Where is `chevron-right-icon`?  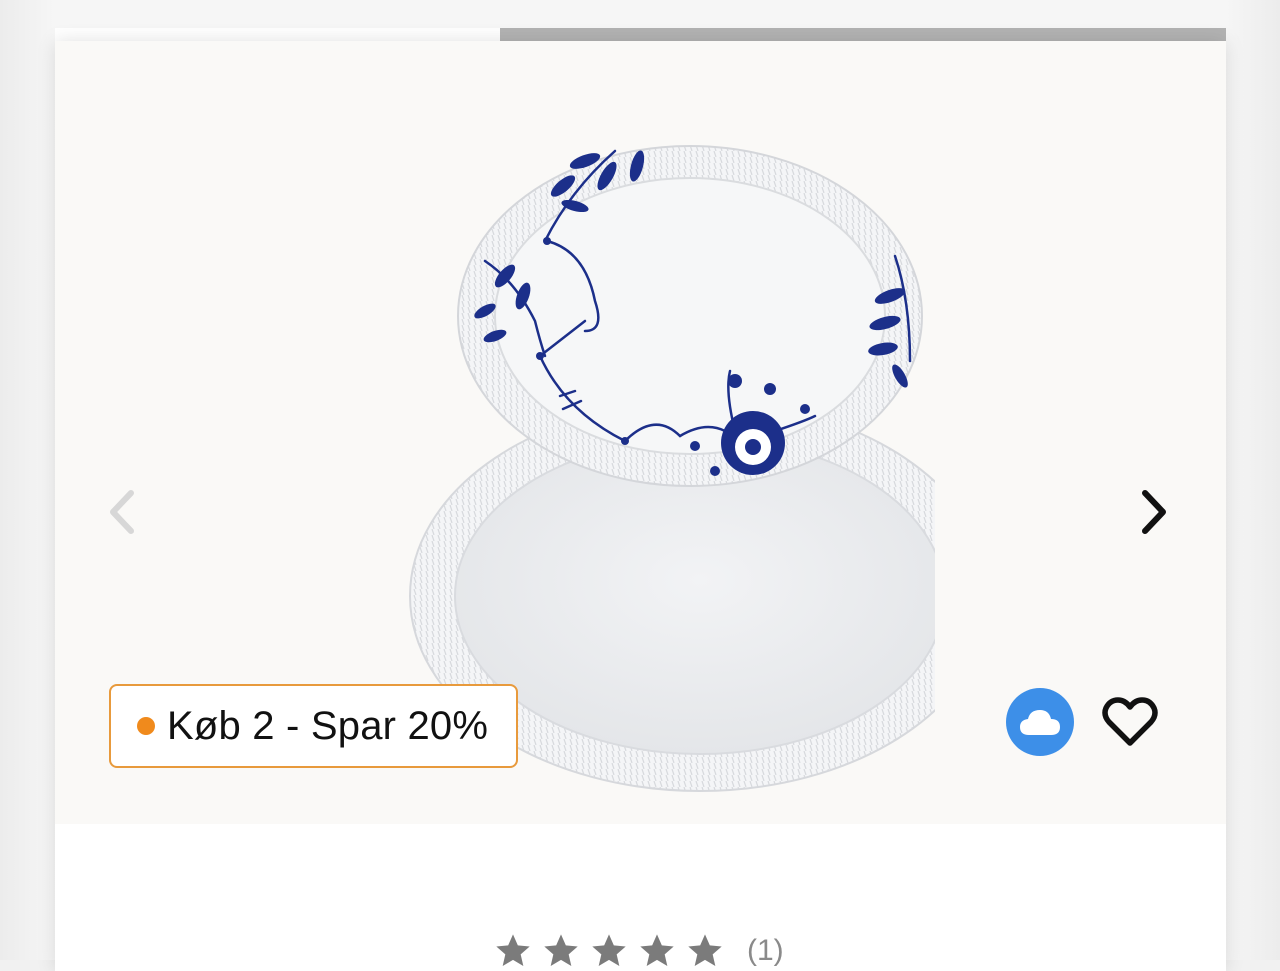 chevron-right-icon is located at coordinates (1154, 512).